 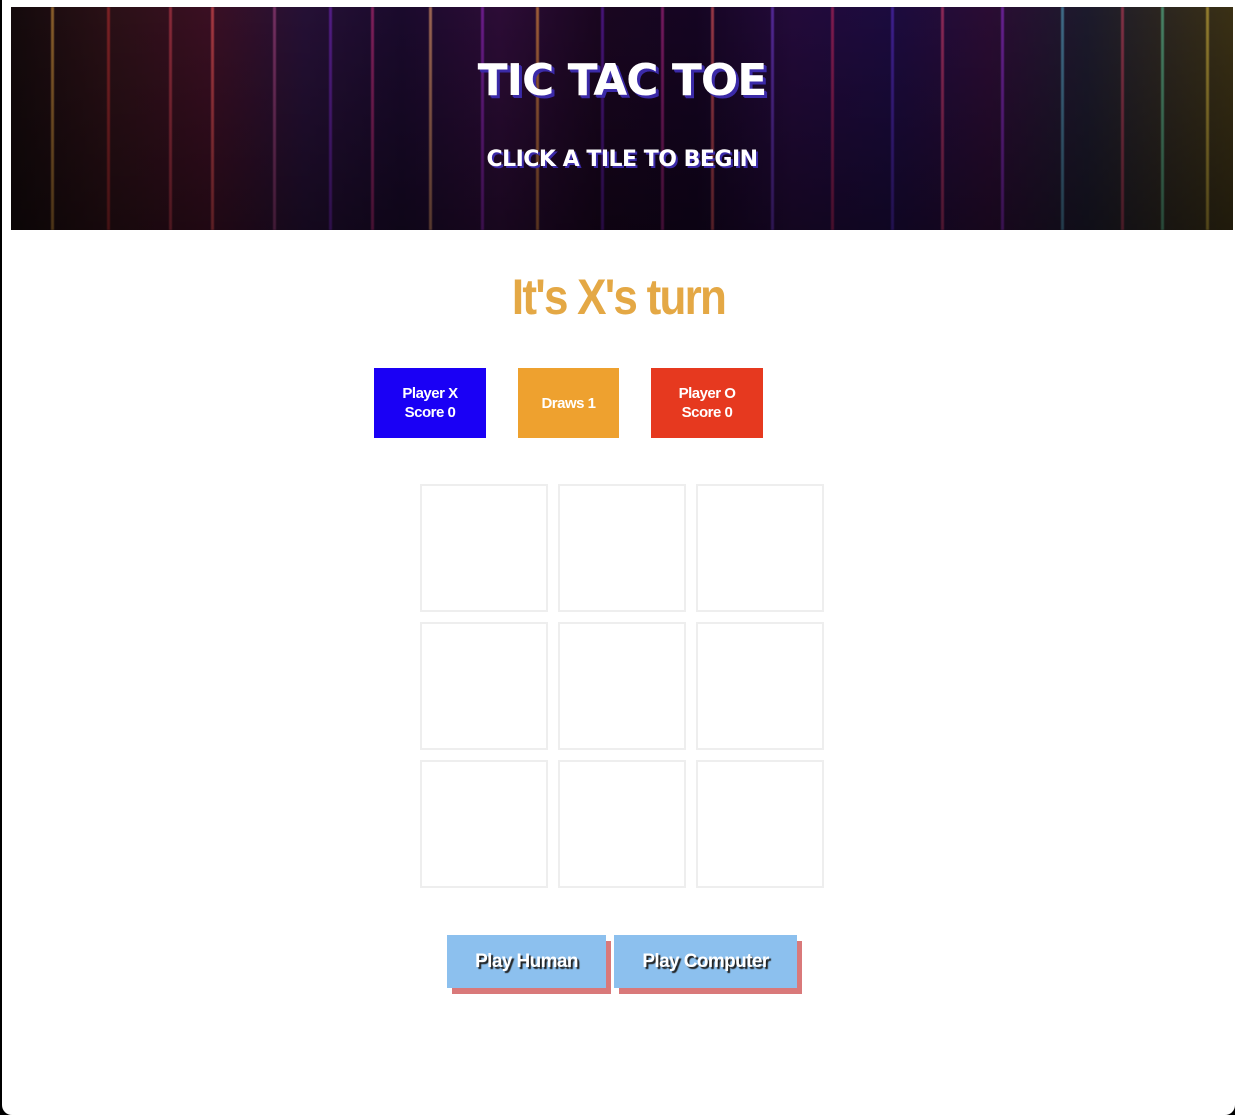 I want to click on player-x-score-card: Player X Score 0, so click(x=430, y=403).